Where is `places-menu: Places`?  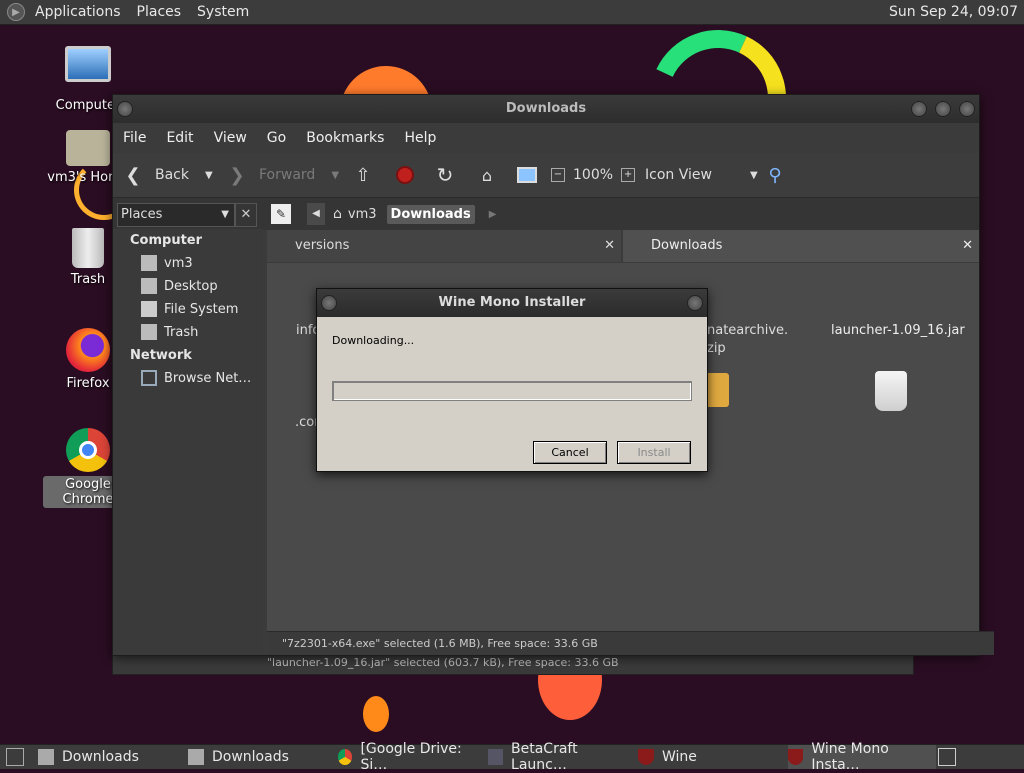 places-menu: Places is located at coordinates (159, 12).